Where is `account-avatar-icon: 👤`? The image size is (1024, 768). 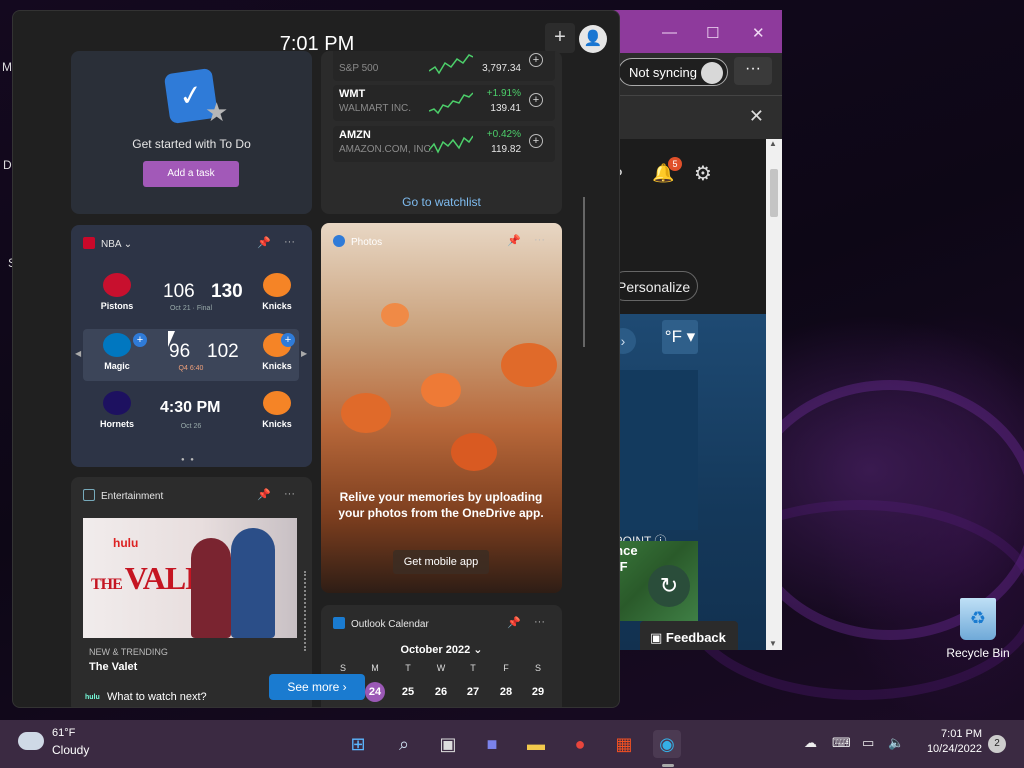 account-avatar-icon: 👤 is located at coordinates (593, 39).